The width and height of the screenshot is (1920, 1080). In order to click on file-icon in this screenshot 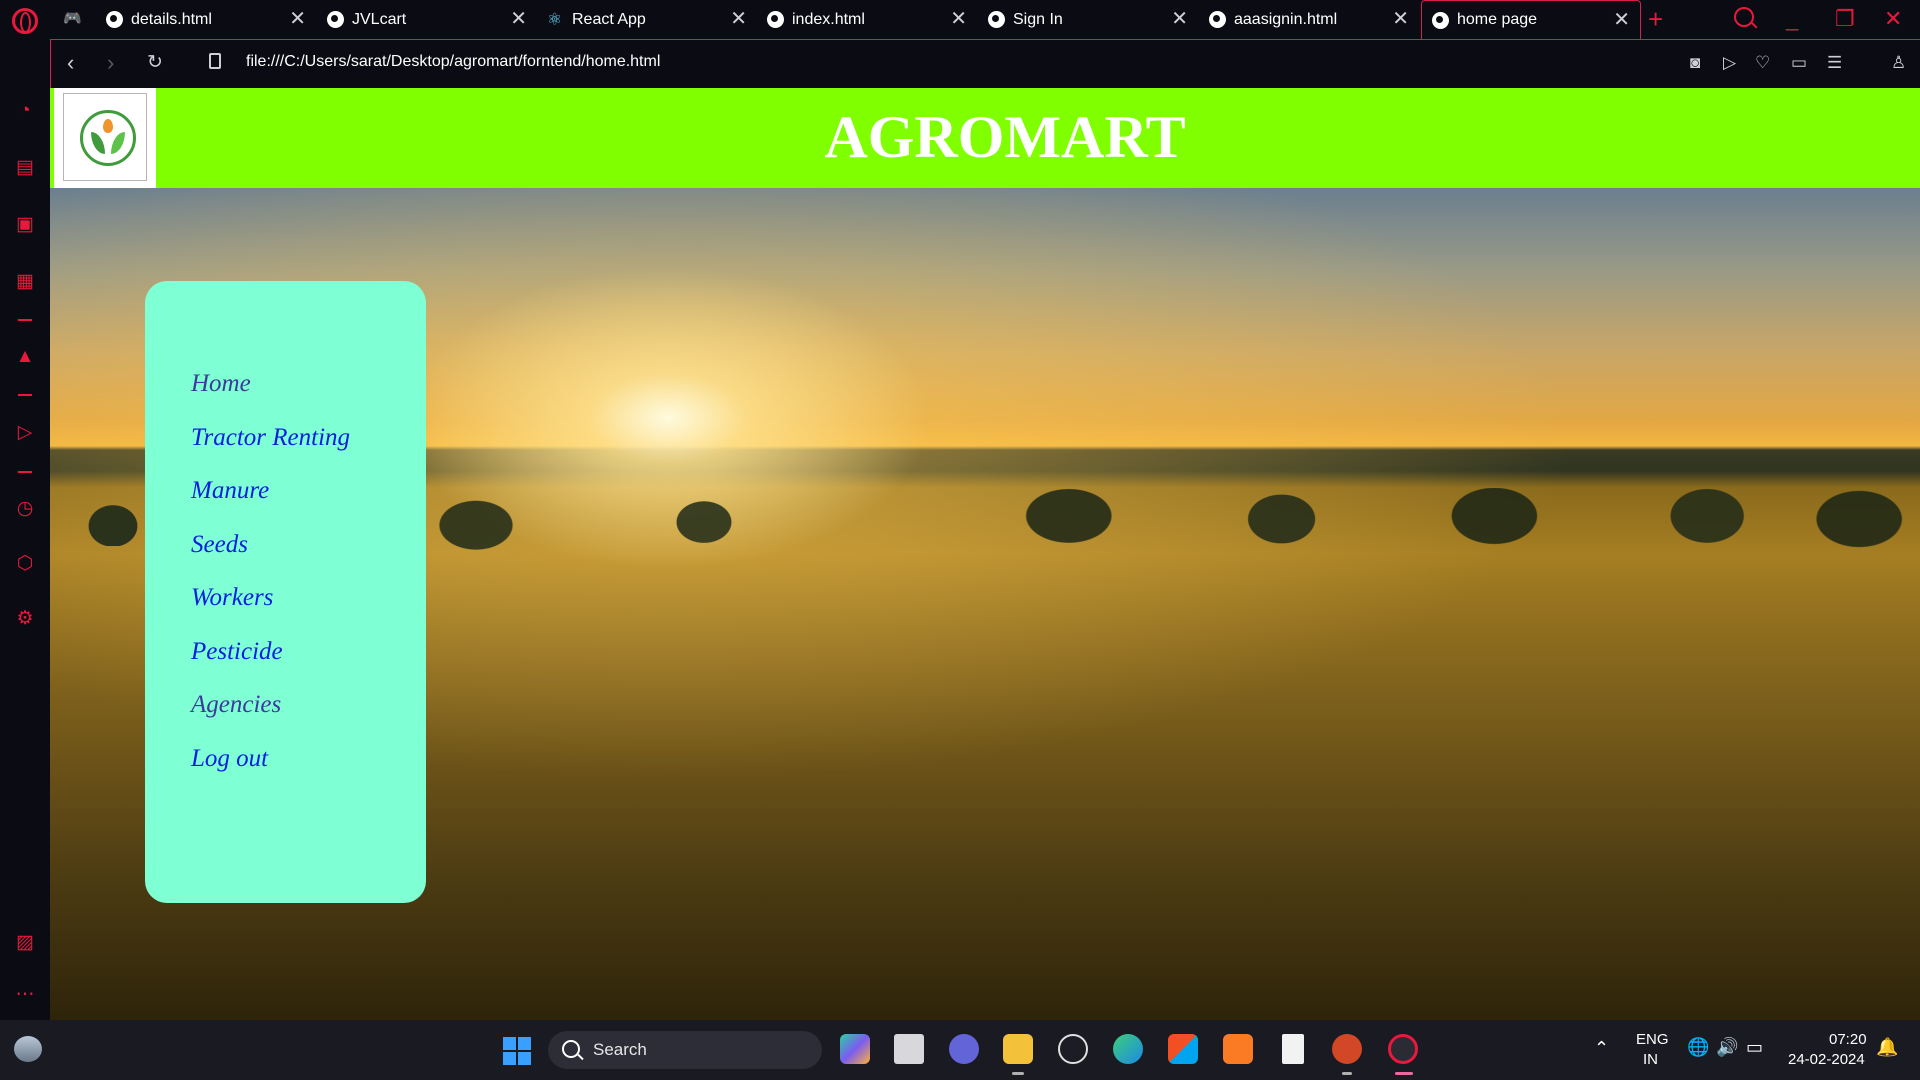, I will do `click(215, 61)`.